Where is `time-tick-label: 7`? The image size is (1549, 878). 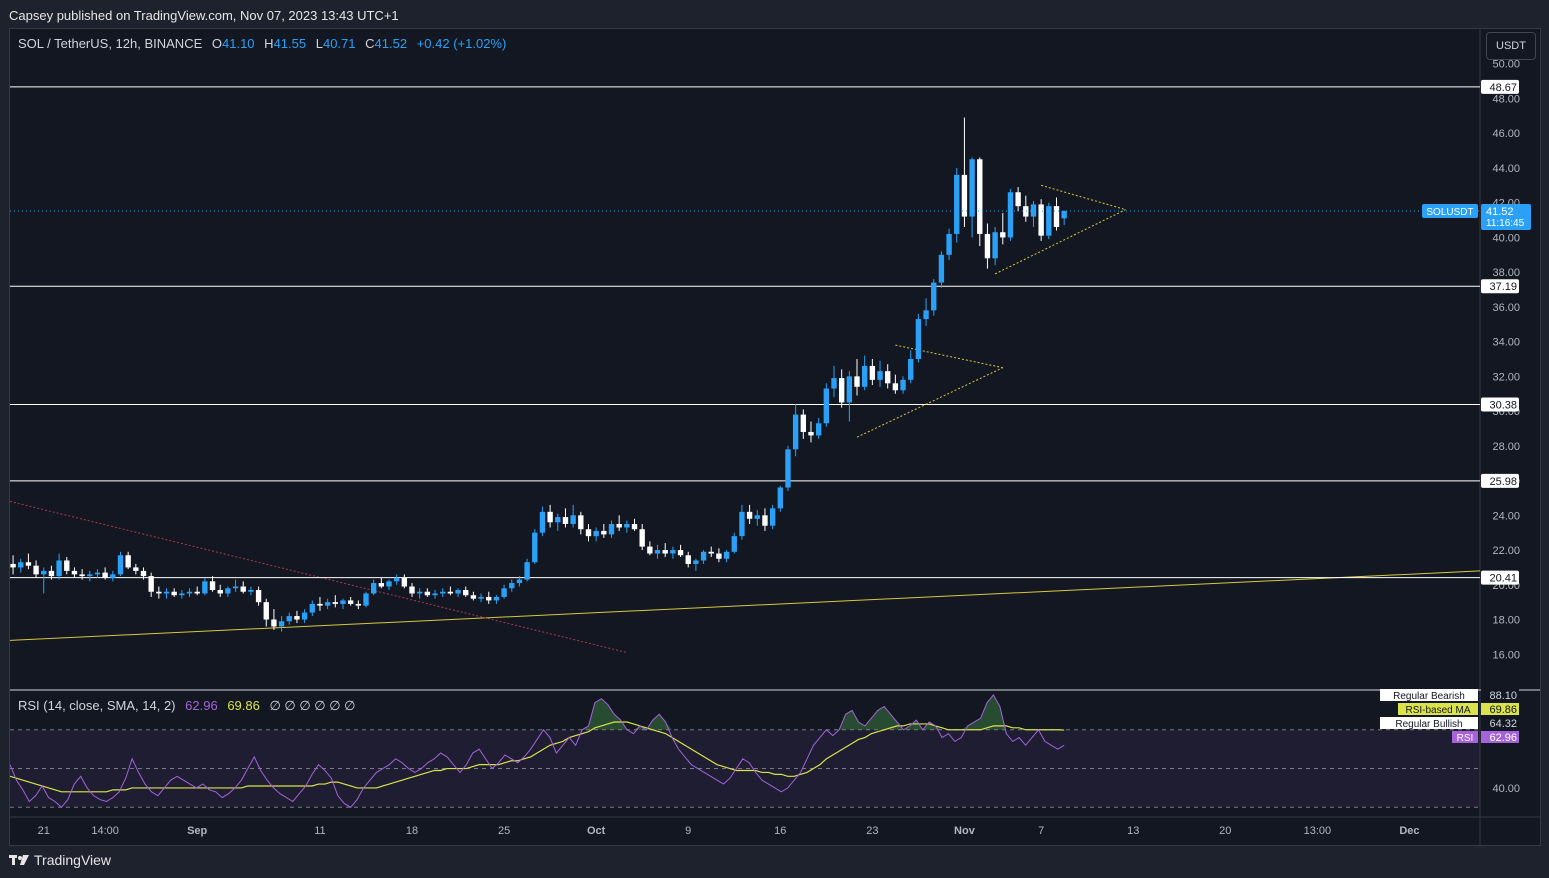
time-tick-label: 7 is located at coordinates (1041, 831).